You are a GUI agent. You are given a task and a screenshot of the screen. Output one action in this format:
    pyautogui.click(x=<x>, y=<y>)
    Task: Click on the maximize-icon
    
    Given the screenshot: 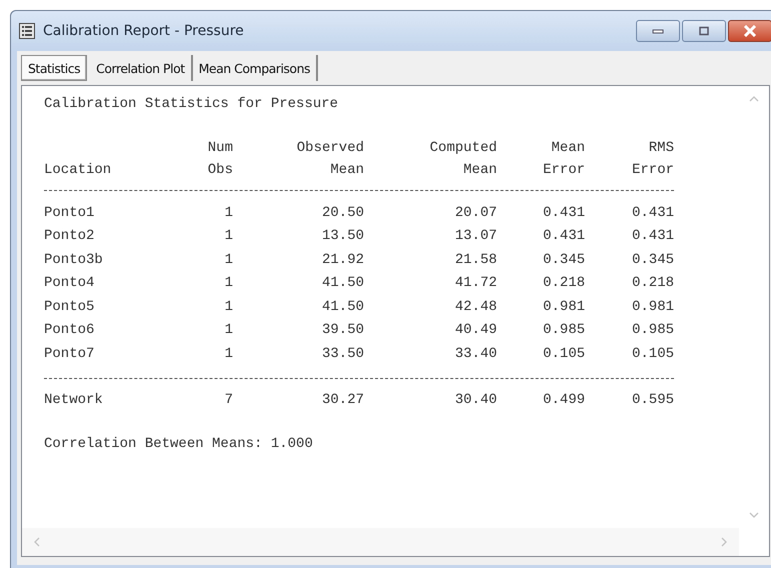 What is the action you would take?
    pyautogui.click(x=704, y=31)
    